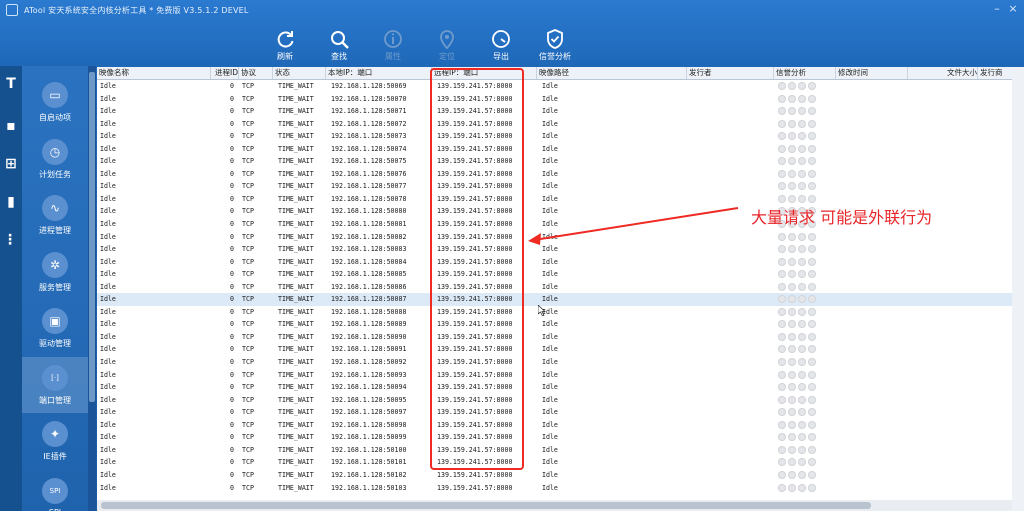  Describe the element at coordinates (633, 226) in the screenshot. I see `annotation-arrow` at that location.